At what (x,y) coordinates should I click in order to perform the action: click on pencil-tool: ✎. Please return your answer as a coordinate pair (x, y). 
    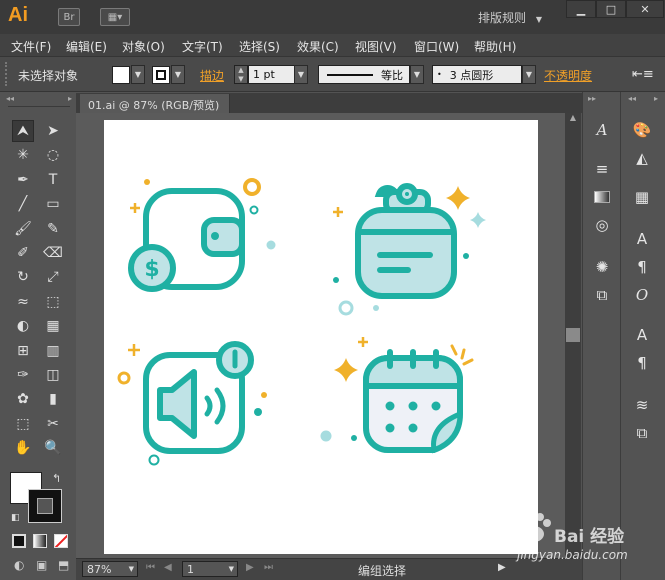
    Looking at the image, I should click on (53, 229).